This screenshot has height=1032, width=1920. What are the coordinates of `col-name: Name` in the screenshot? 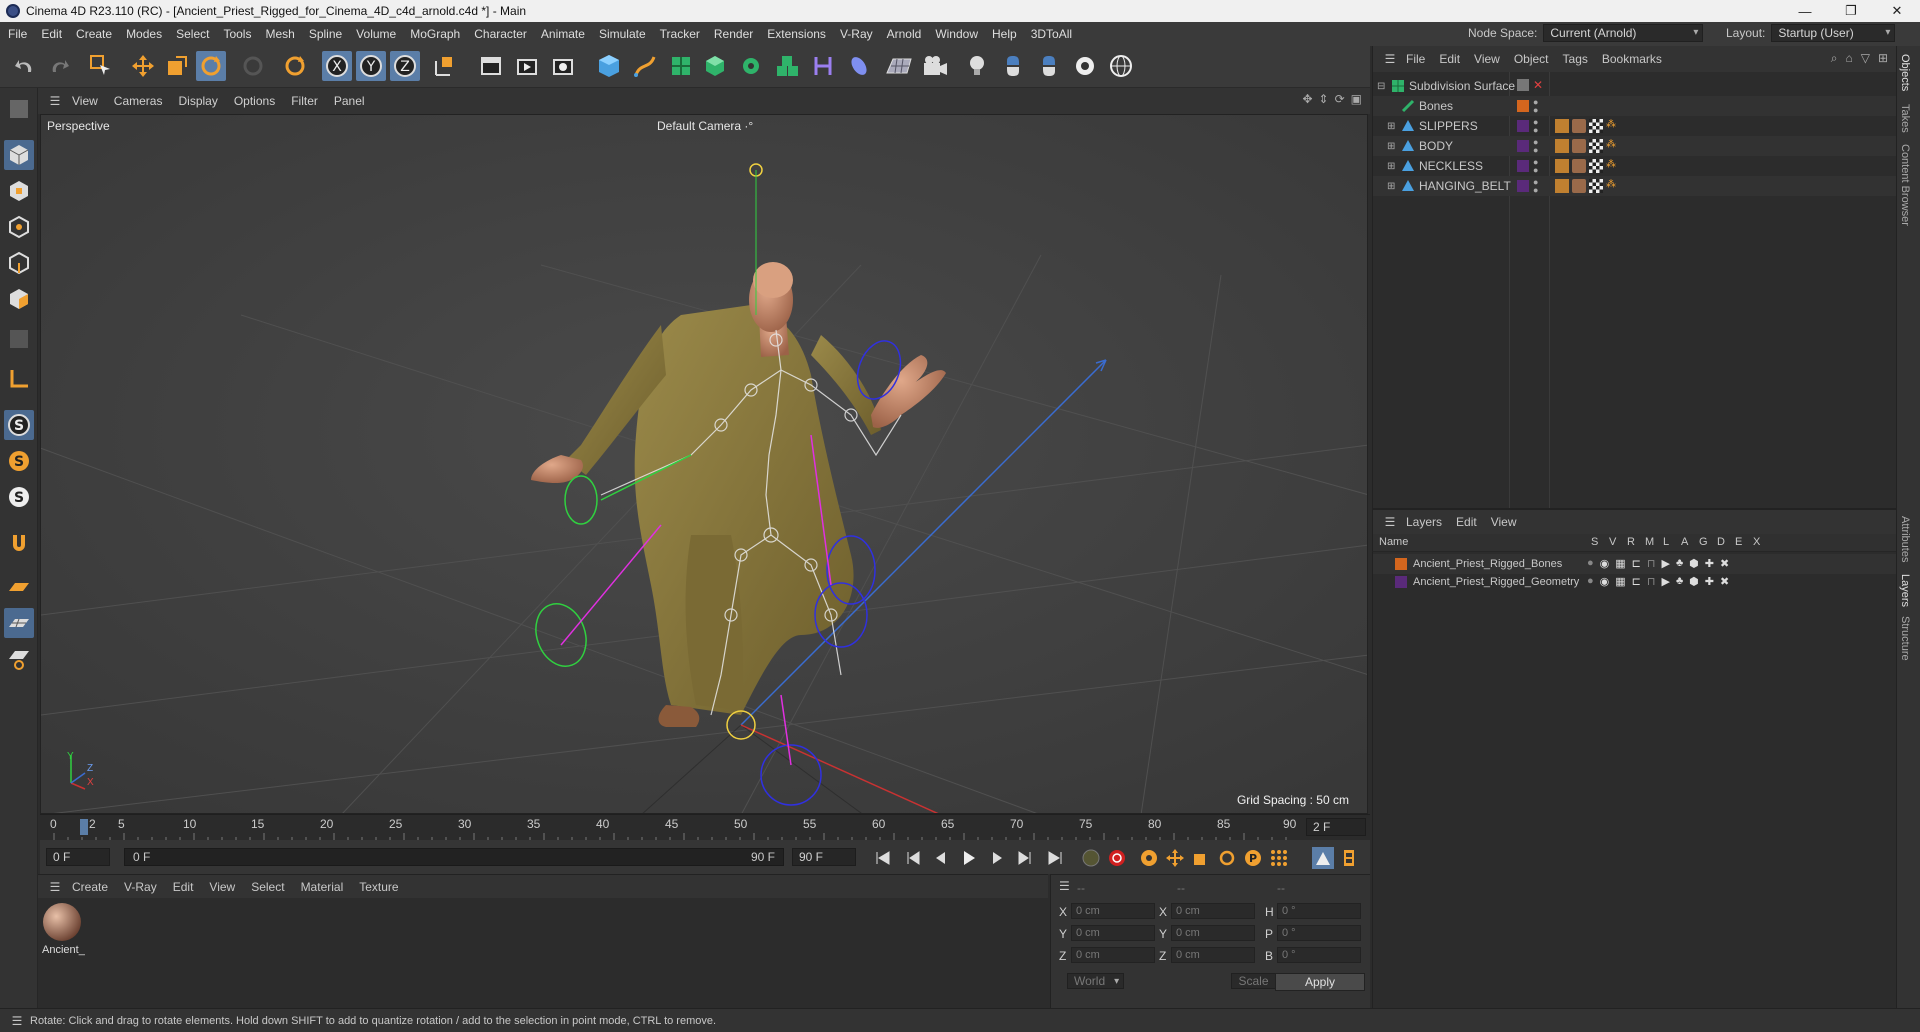 It's located at (1393, 542).